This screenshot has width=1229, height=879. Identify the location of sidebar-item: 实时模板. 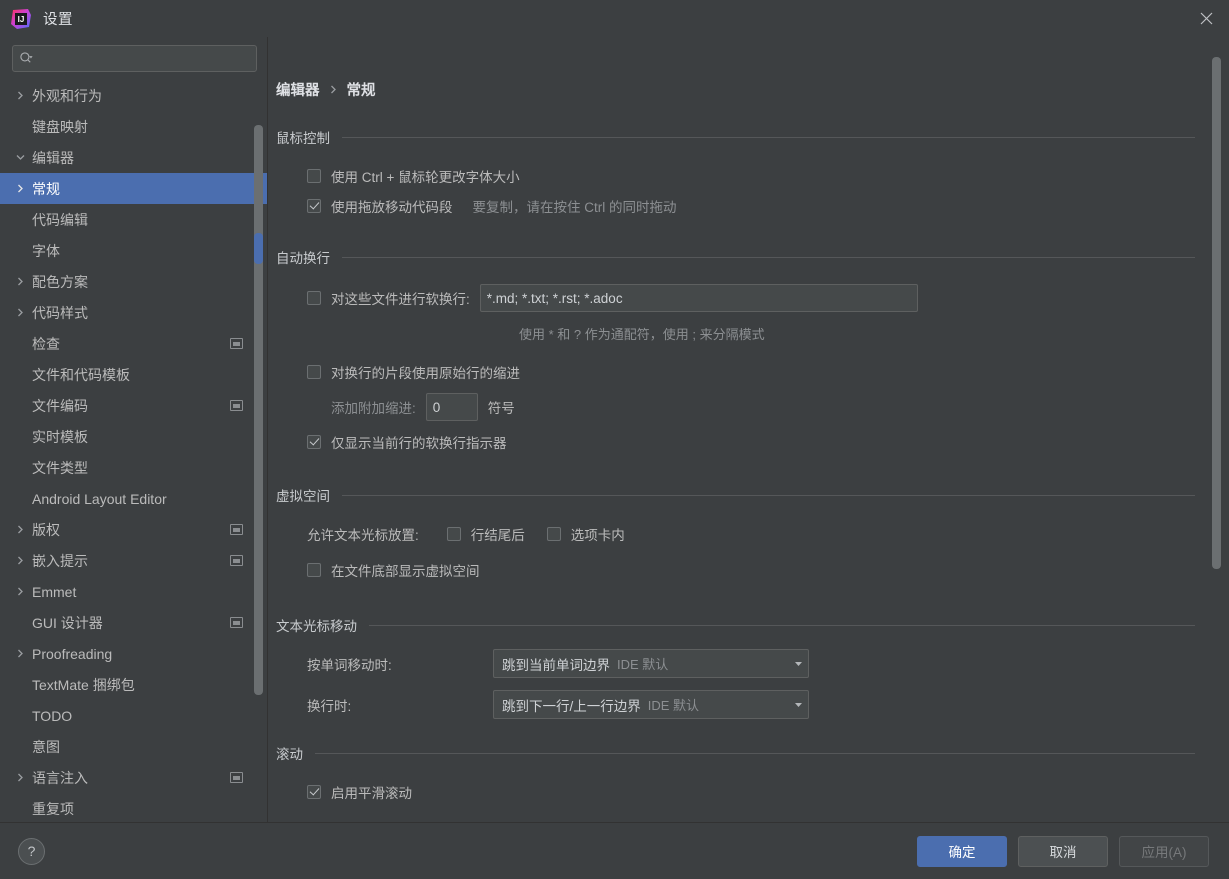
(133, 436).